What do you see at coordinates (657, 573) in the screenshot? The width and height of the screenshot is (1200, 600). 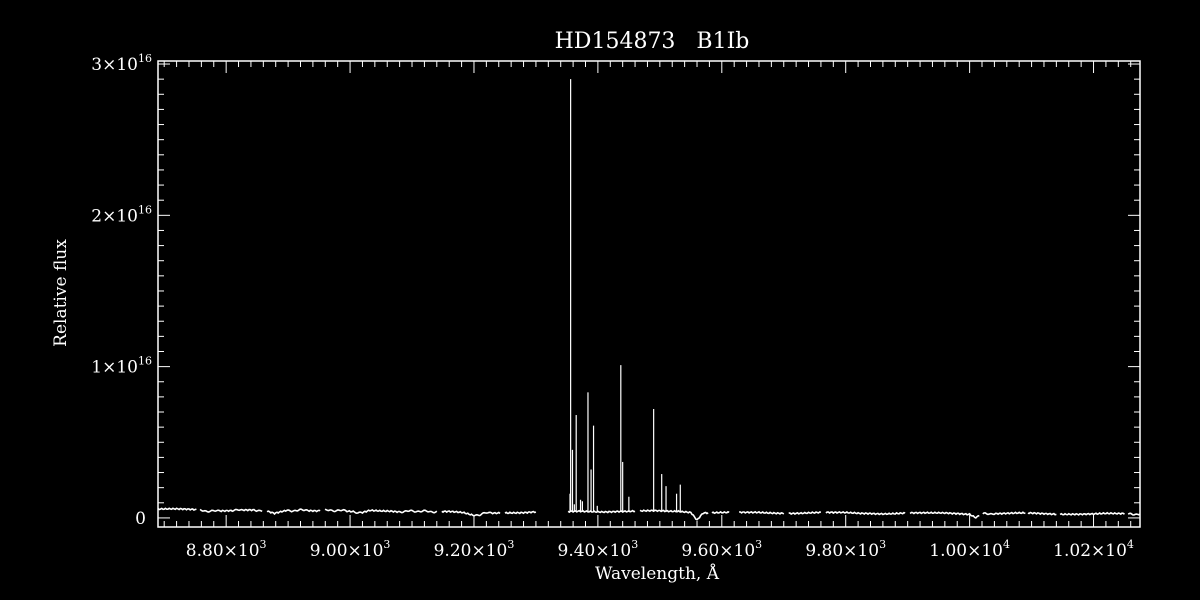 I see `x-axis-label: Wavelength, Å` at bounding box center [657, 573].